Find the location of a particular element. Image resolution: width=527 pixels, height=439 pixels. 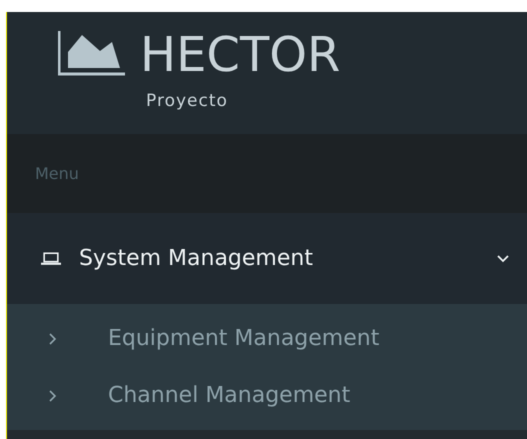

area-chart-icon is located at coordinates (92, 53).